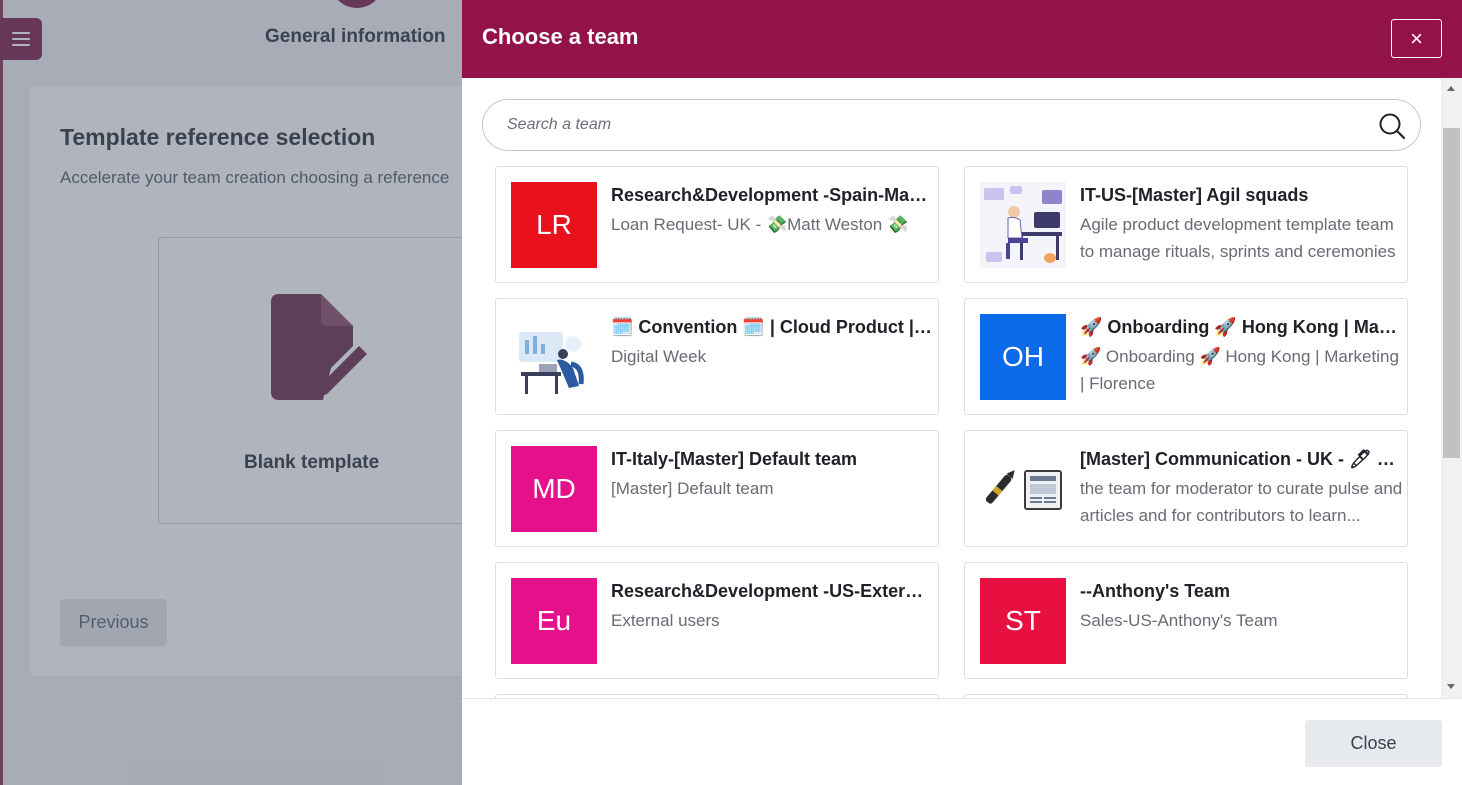 This screenshot has height=785, width=1462. Describe the element at coordinates (1451, 293) in the screenshot. I see `scroll-thumb` at that location.